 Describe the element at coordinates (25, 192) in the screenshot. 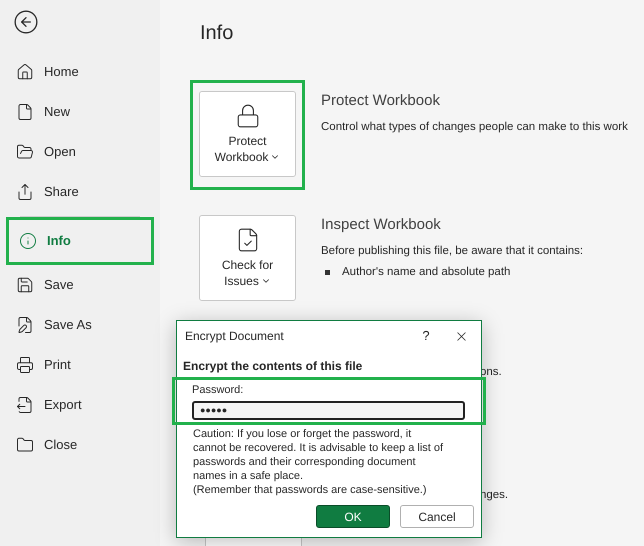

I see `share-icon` at that location.